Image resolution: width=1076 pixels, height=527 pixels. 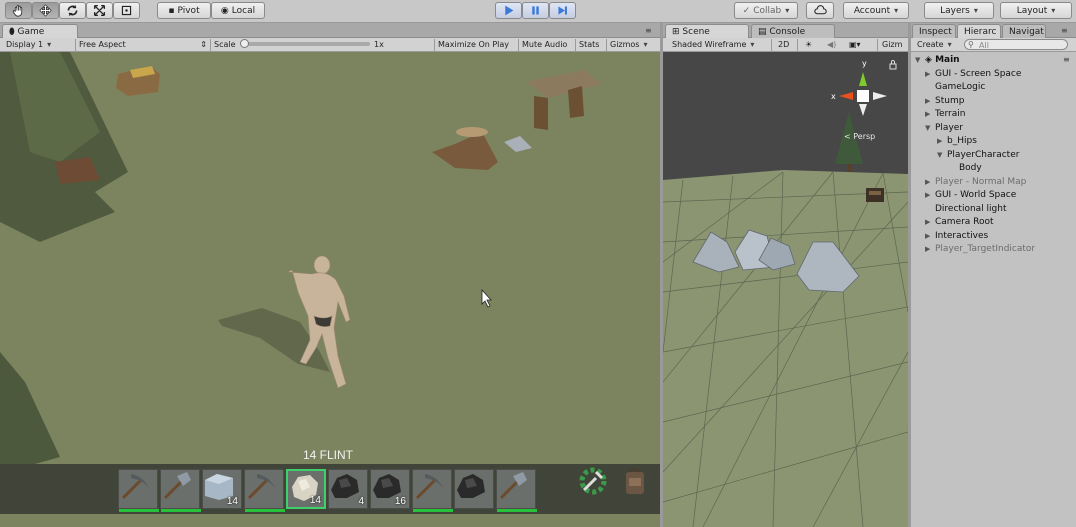 What do you see at coordinates (544, 45) in the screenshot?
I see `mute-audio-toggle: Mute Audio` at bounding box center [544, 45].